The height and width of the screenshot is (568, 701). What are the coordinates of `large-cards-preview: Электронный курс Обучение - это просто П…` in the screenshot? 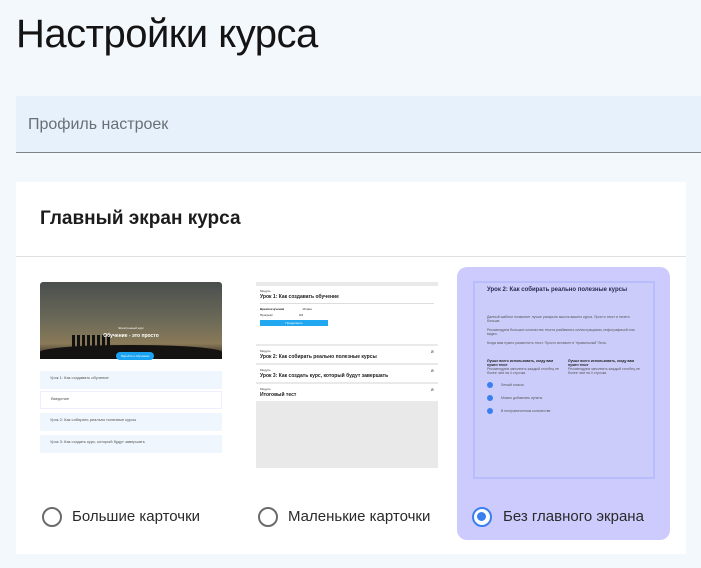 It's located at (131, 375).